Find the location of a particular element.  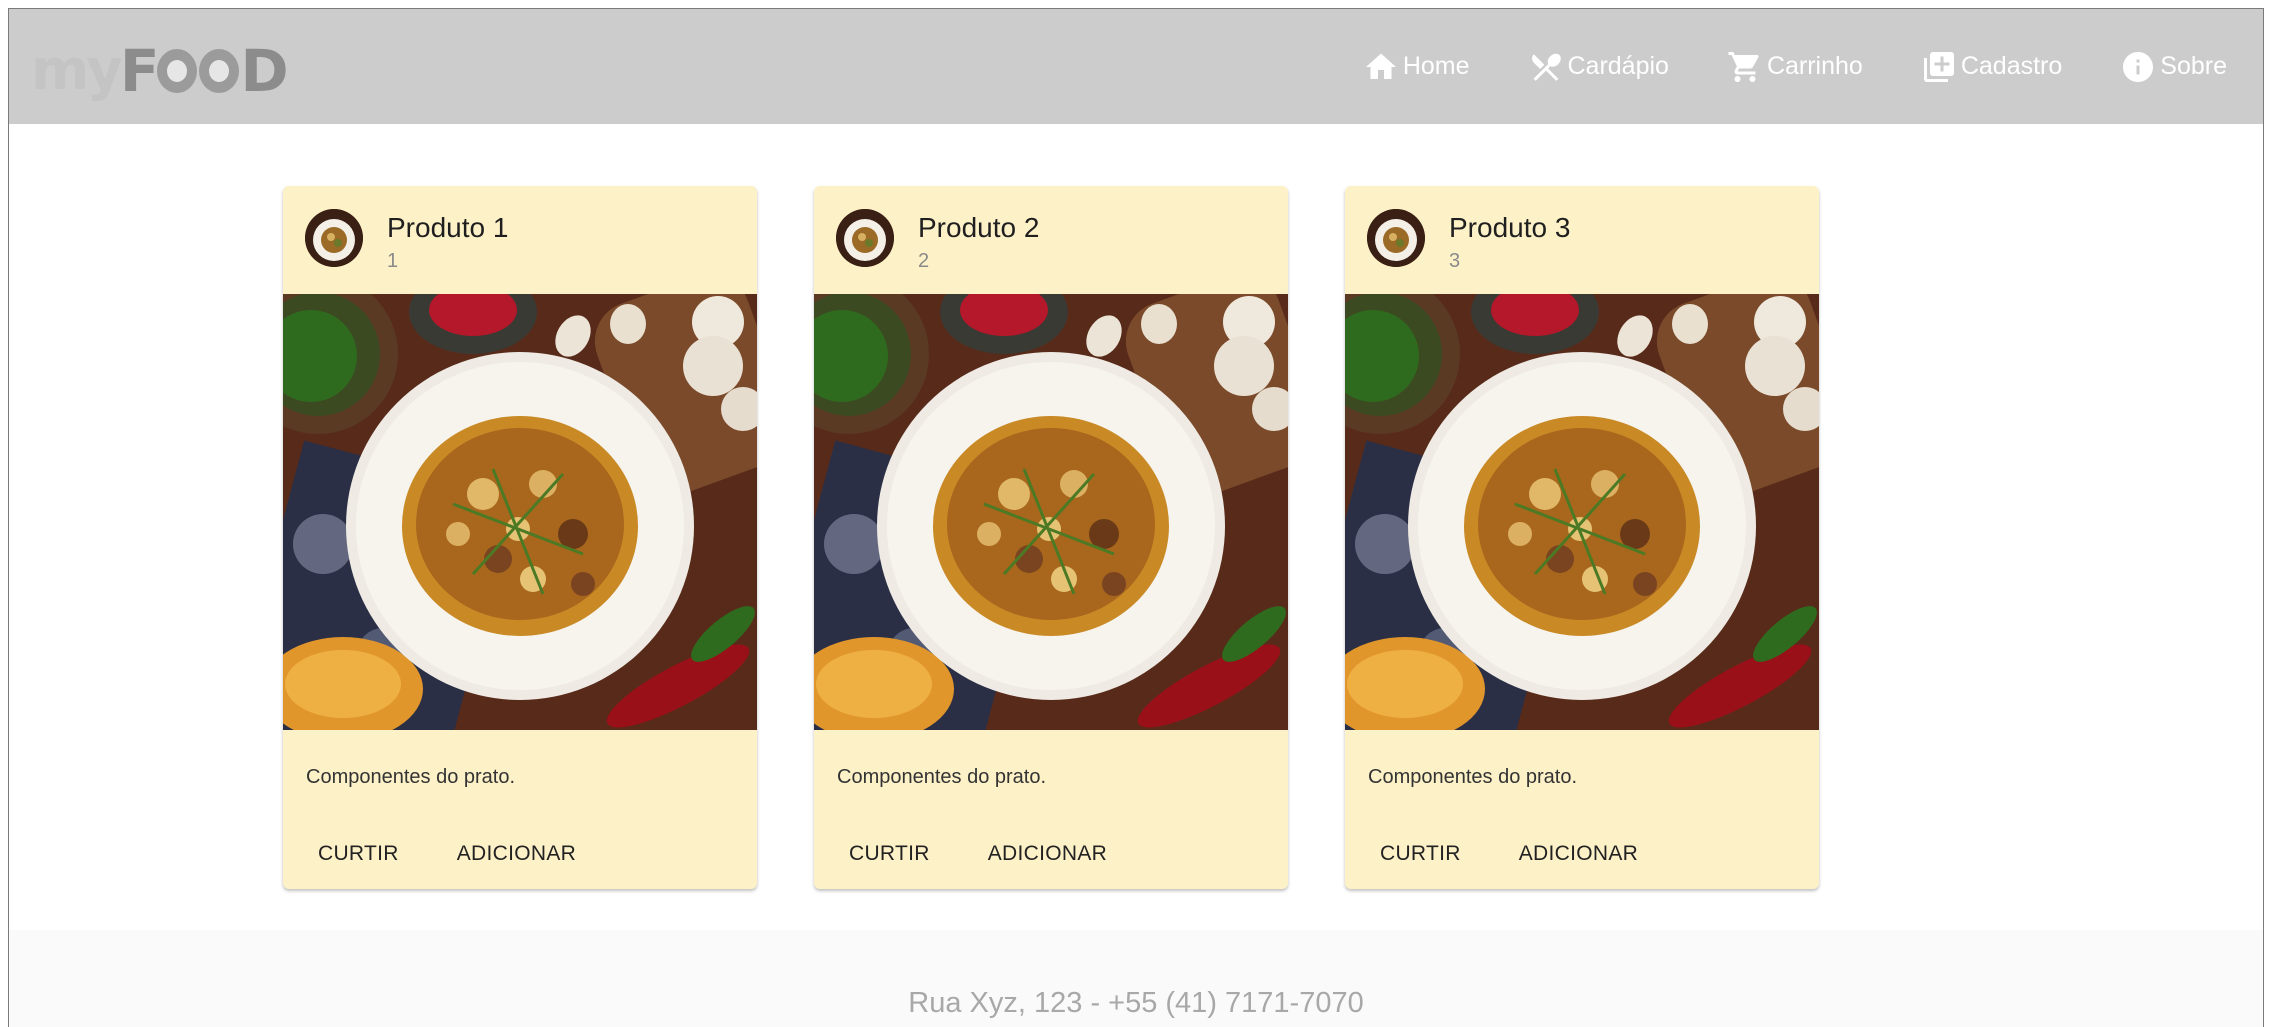

nav-cadastro-label: Cadastro is located at coordinates (2011, 66).